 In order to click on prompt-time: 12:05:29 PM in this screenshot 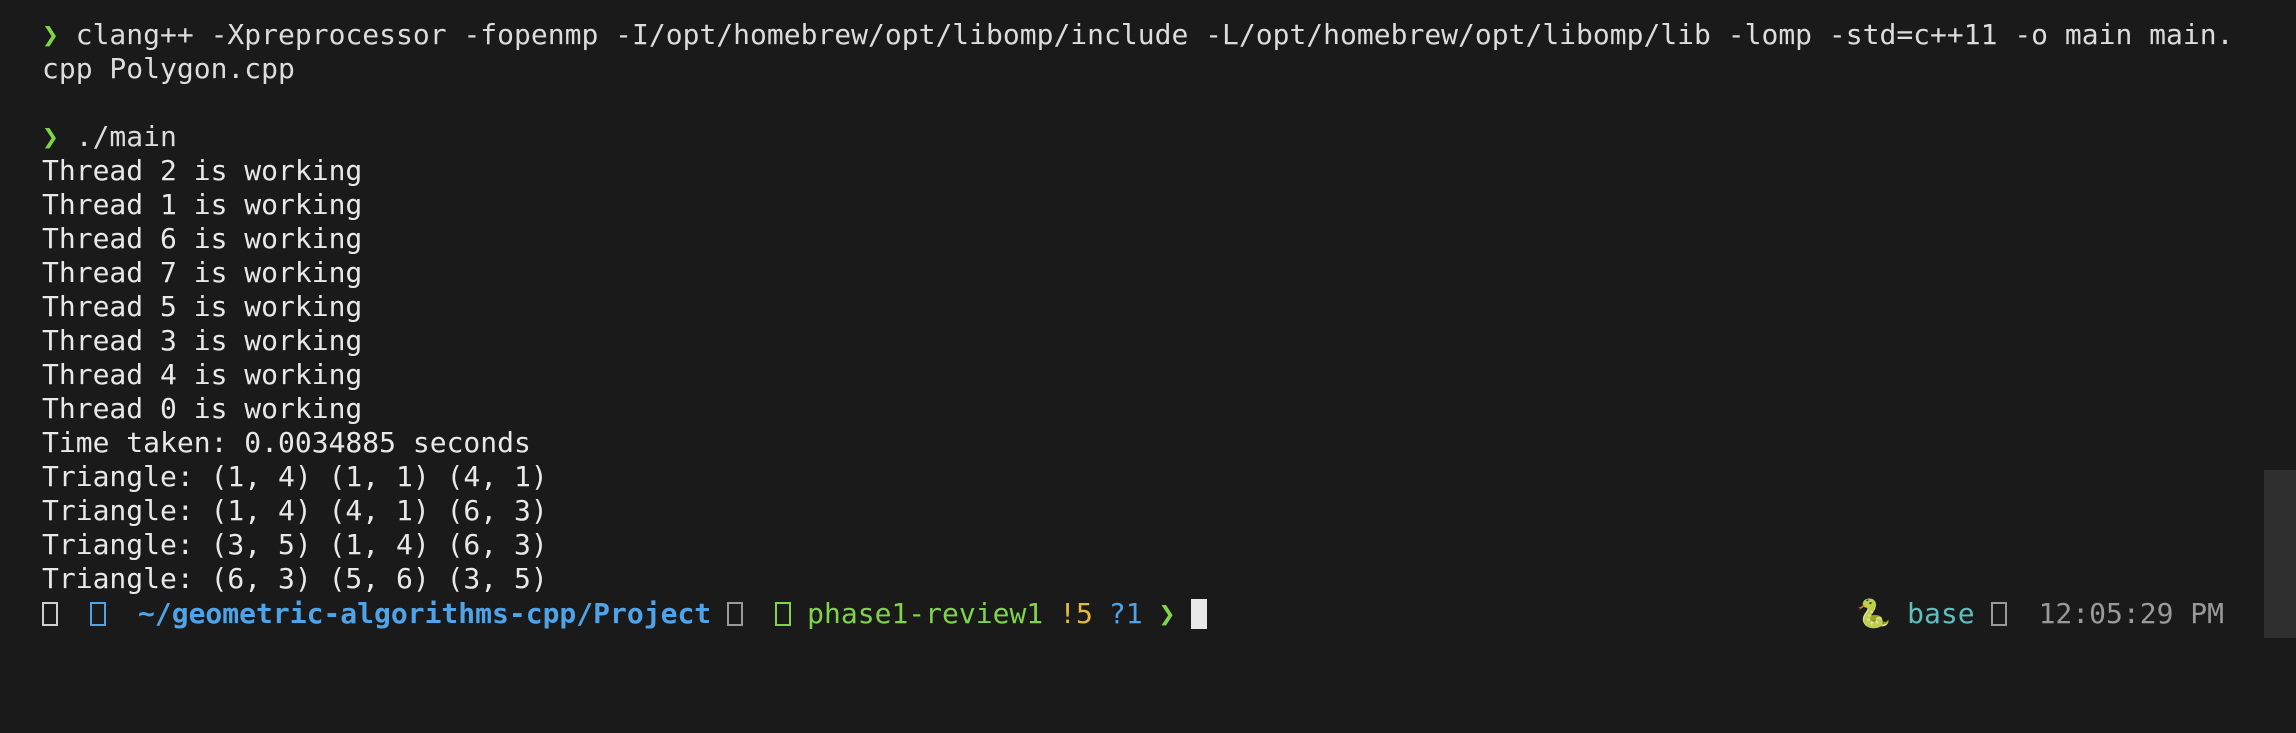, I will do `click(2131, 613)`.